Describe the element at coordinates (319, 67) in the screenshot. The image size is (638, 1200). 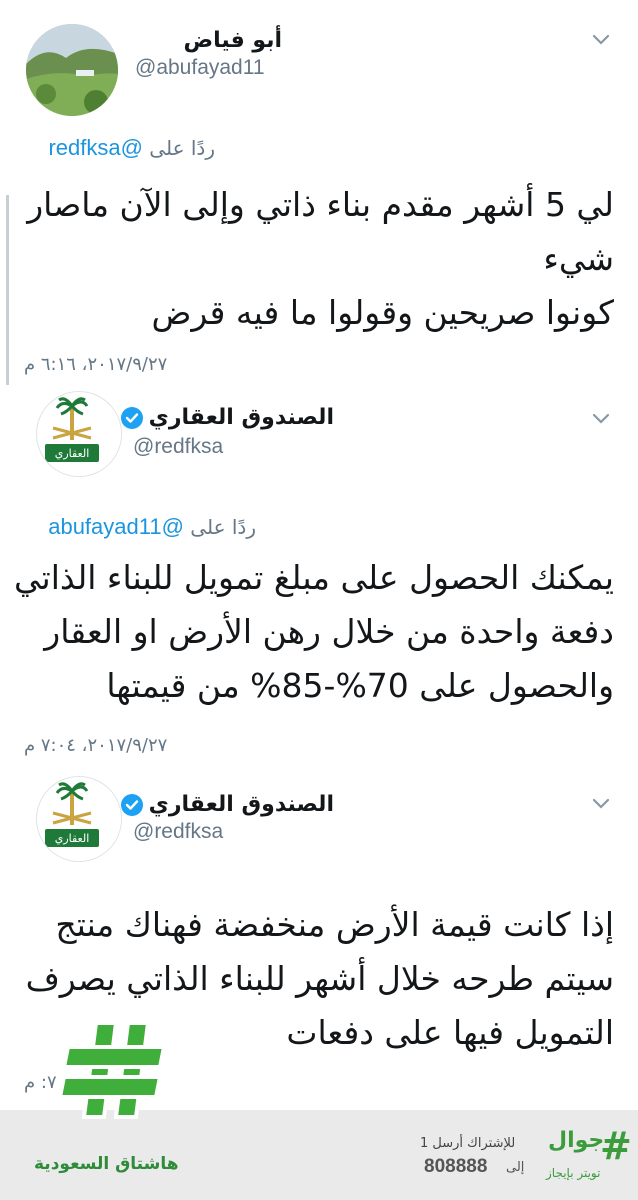
I see `tweet-header: أبو فياض @abufayad11` at that location.